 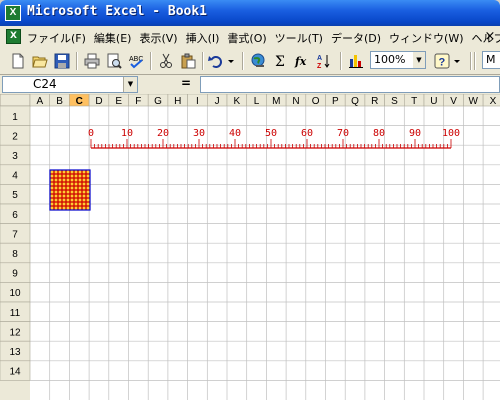 What do you see at coordinates (163, 133) in the screenshot?
I see `ruler-label: 20` at bounding box center [163, 133].